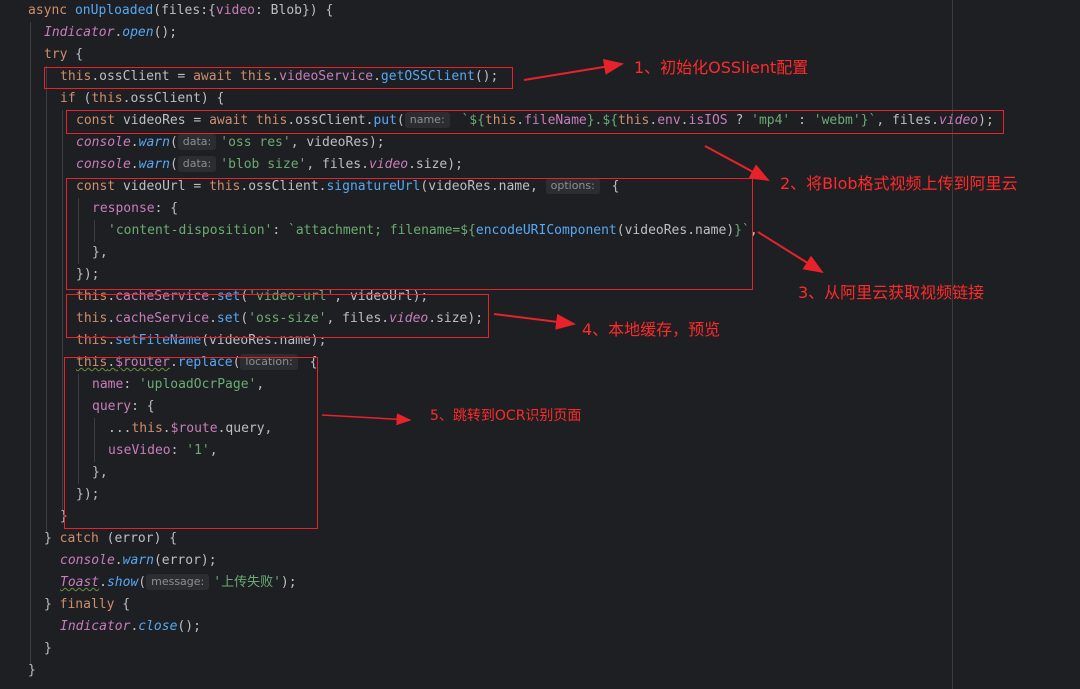  What do you see at coordinates (891, 292) in the screenshot?
I see `annotation-label-3: 3、从阿里云获取视频链接` at bounding box center [891, 292].